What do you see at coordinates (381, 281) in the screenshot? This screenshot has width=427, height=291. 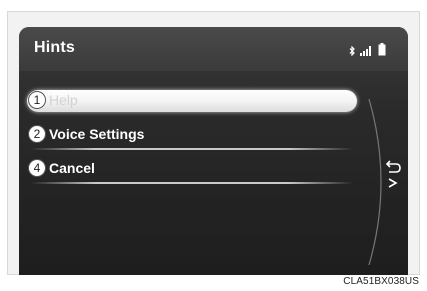 I see `image-caption: CLA51BX038US` at bounding box center [381, 281].